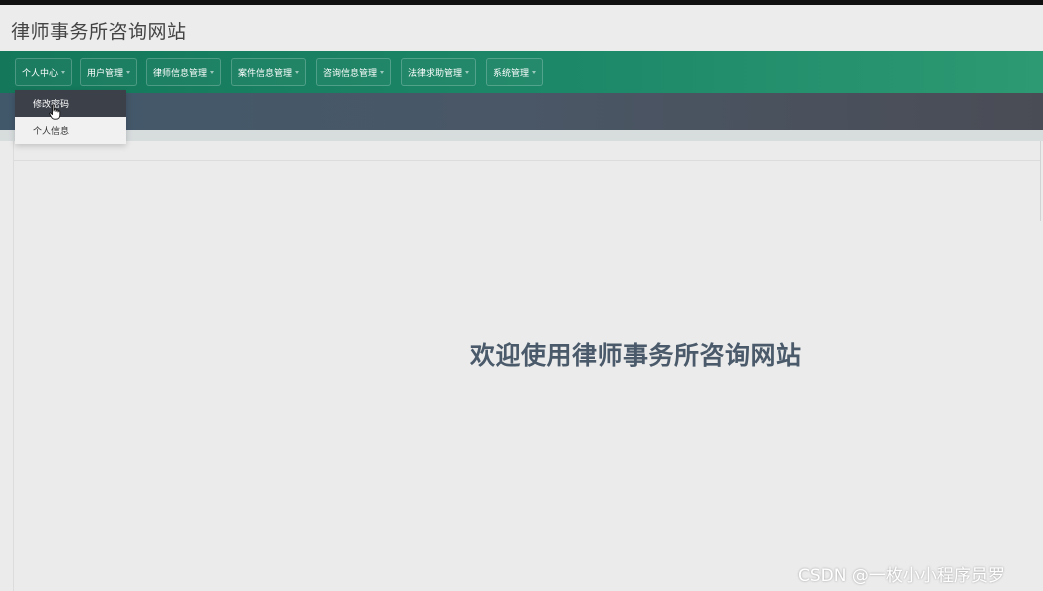  What do you see at coordinates (636, 355) in the screenshot?
I see `welcome-message: 欢迎使用律师事务所咨询网站` at bounding box center [636, 355].